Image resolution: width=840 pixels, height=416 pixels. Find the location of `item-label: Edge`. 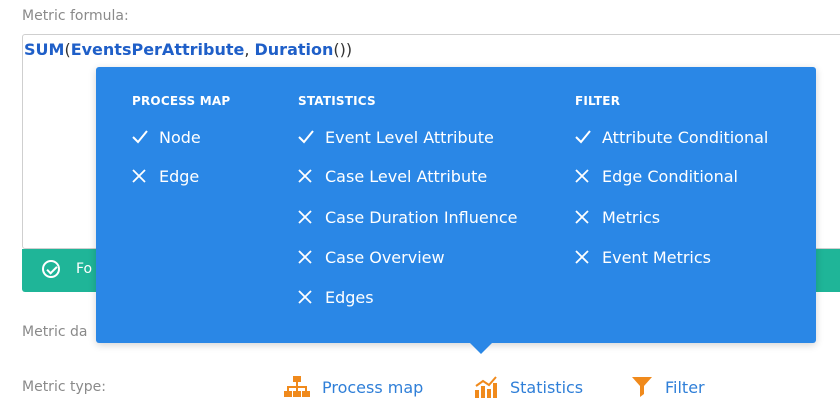

item-label: Edge is located at coordinates (179, 176).